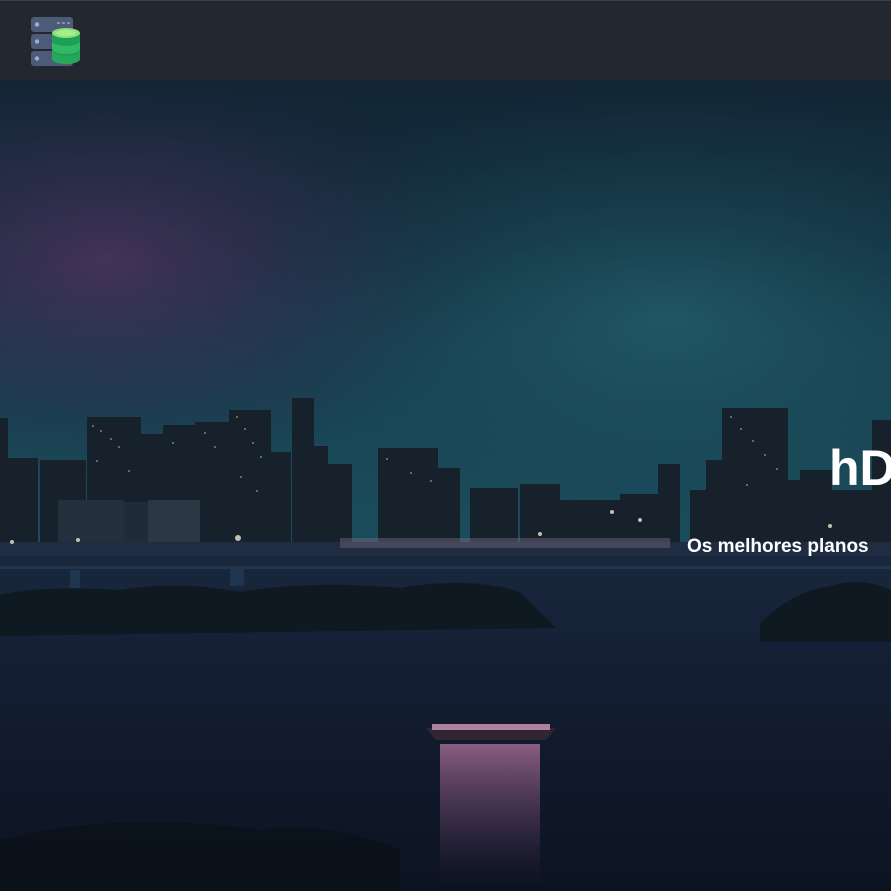 This screenshot has width=891, height=891. I want to click on database-server-icon, so click(55, 41).